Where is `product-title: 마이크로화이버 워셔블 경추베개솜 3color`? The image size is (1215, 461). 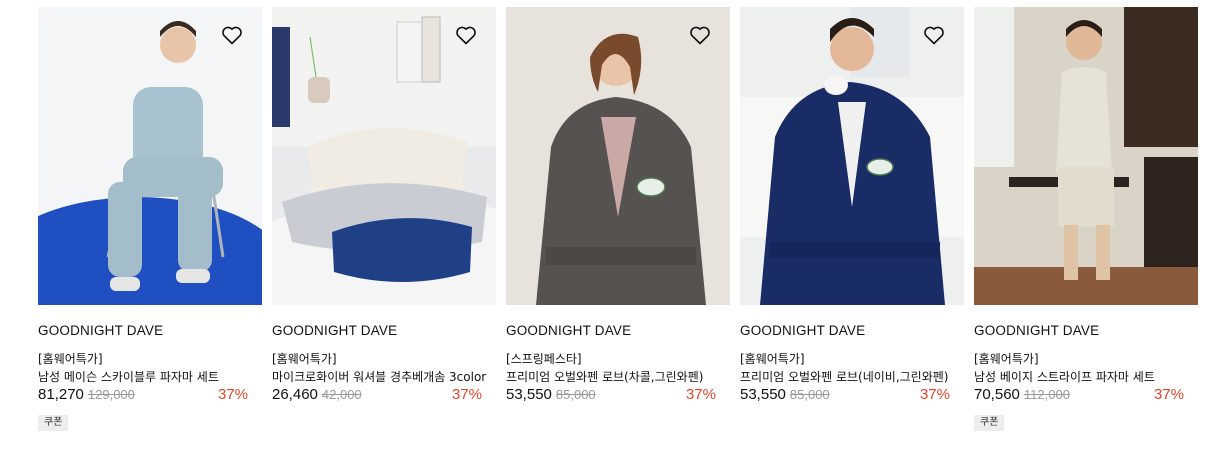 product-title: 마이크로화이버 워셔블 경추베개솜 3color is located at coordinates (379, 377).